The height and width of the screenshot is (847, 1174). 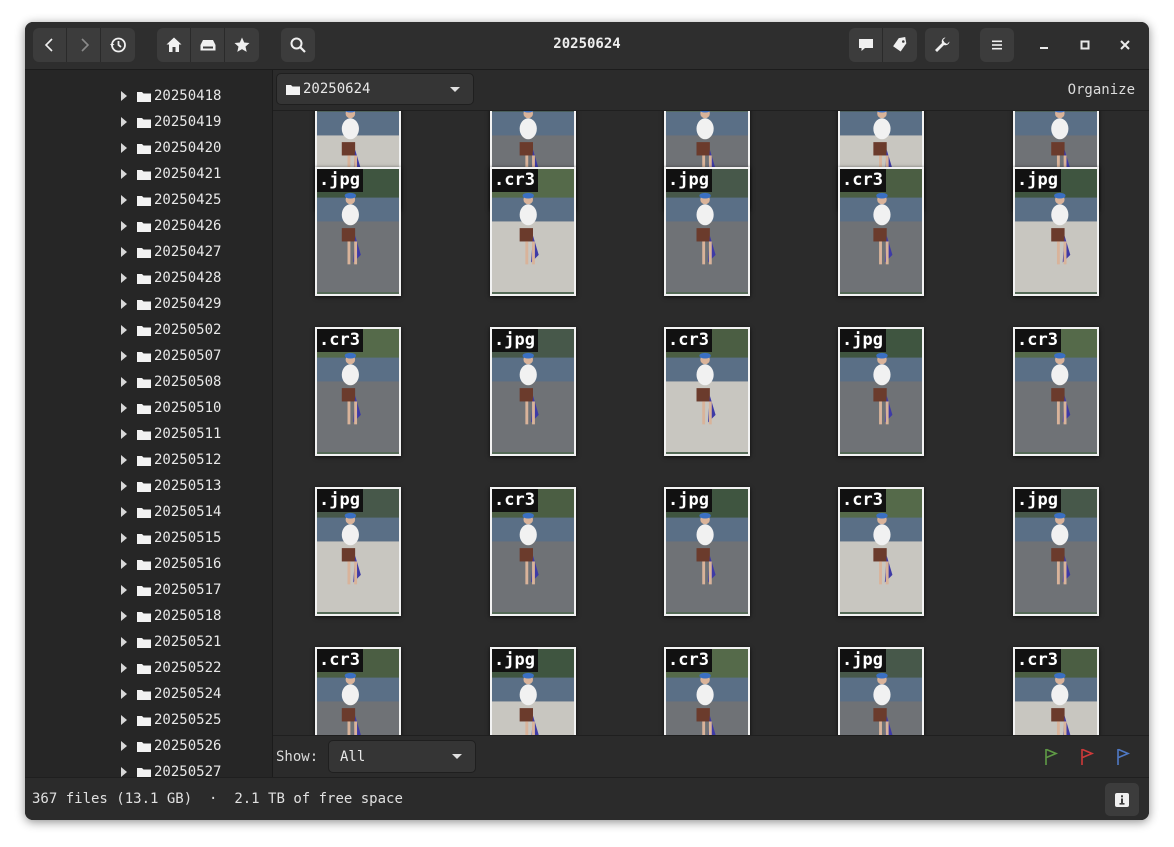 What do you see at coordinates (171, 564) in the screenshot?
I see `tree-folder-item: 20250516` at bounding box center [171, 564].